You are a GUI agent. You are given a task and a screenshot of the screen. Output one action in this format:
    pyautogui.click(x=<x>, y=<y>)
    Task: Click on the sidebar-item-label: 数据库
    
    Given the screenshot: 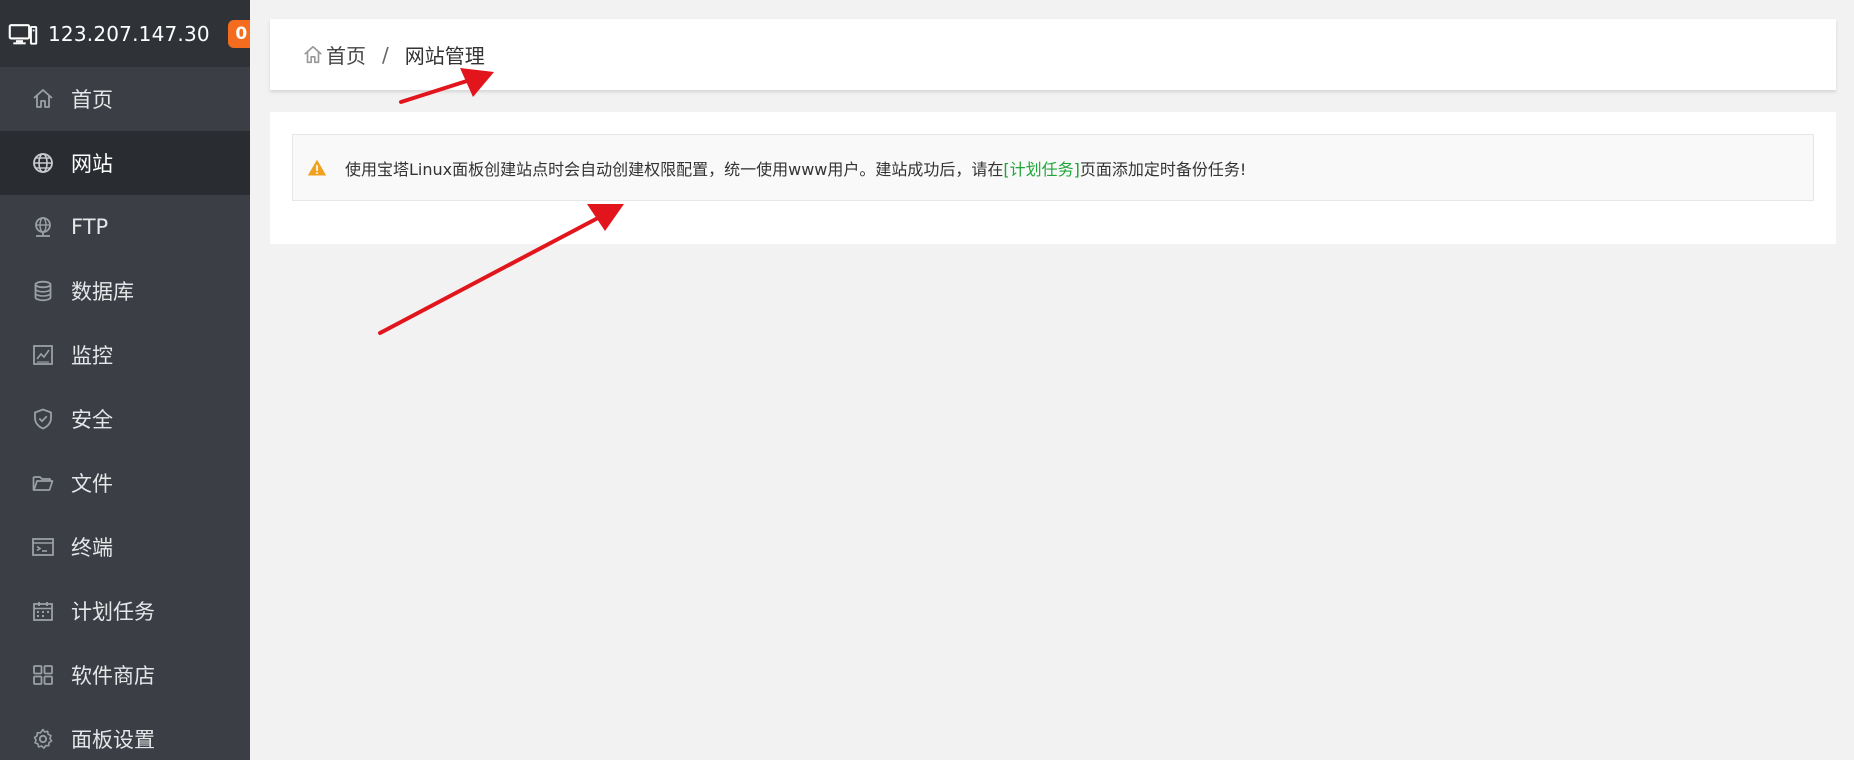 What is the action you would take?
    pyautogui.click(x=102, y=292)
    